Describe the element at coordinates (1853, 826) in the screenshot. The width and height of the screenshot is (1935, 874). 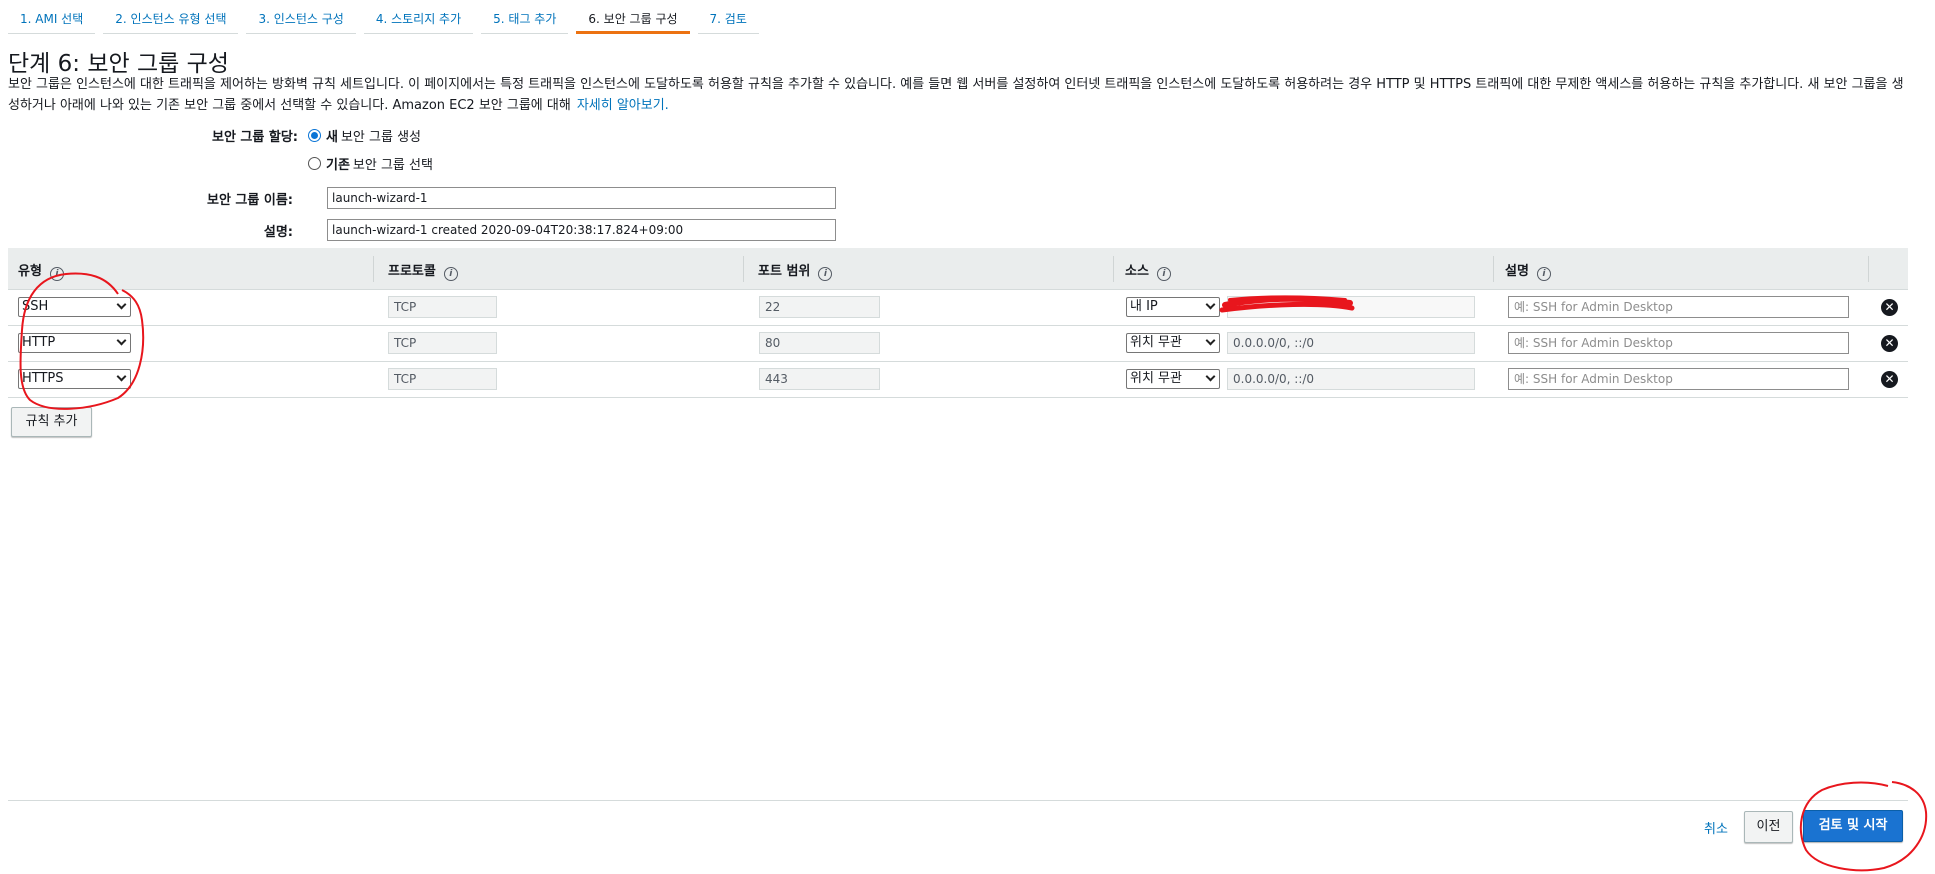
I see `review-and-launch-button: 검토 및 시작` at that location.